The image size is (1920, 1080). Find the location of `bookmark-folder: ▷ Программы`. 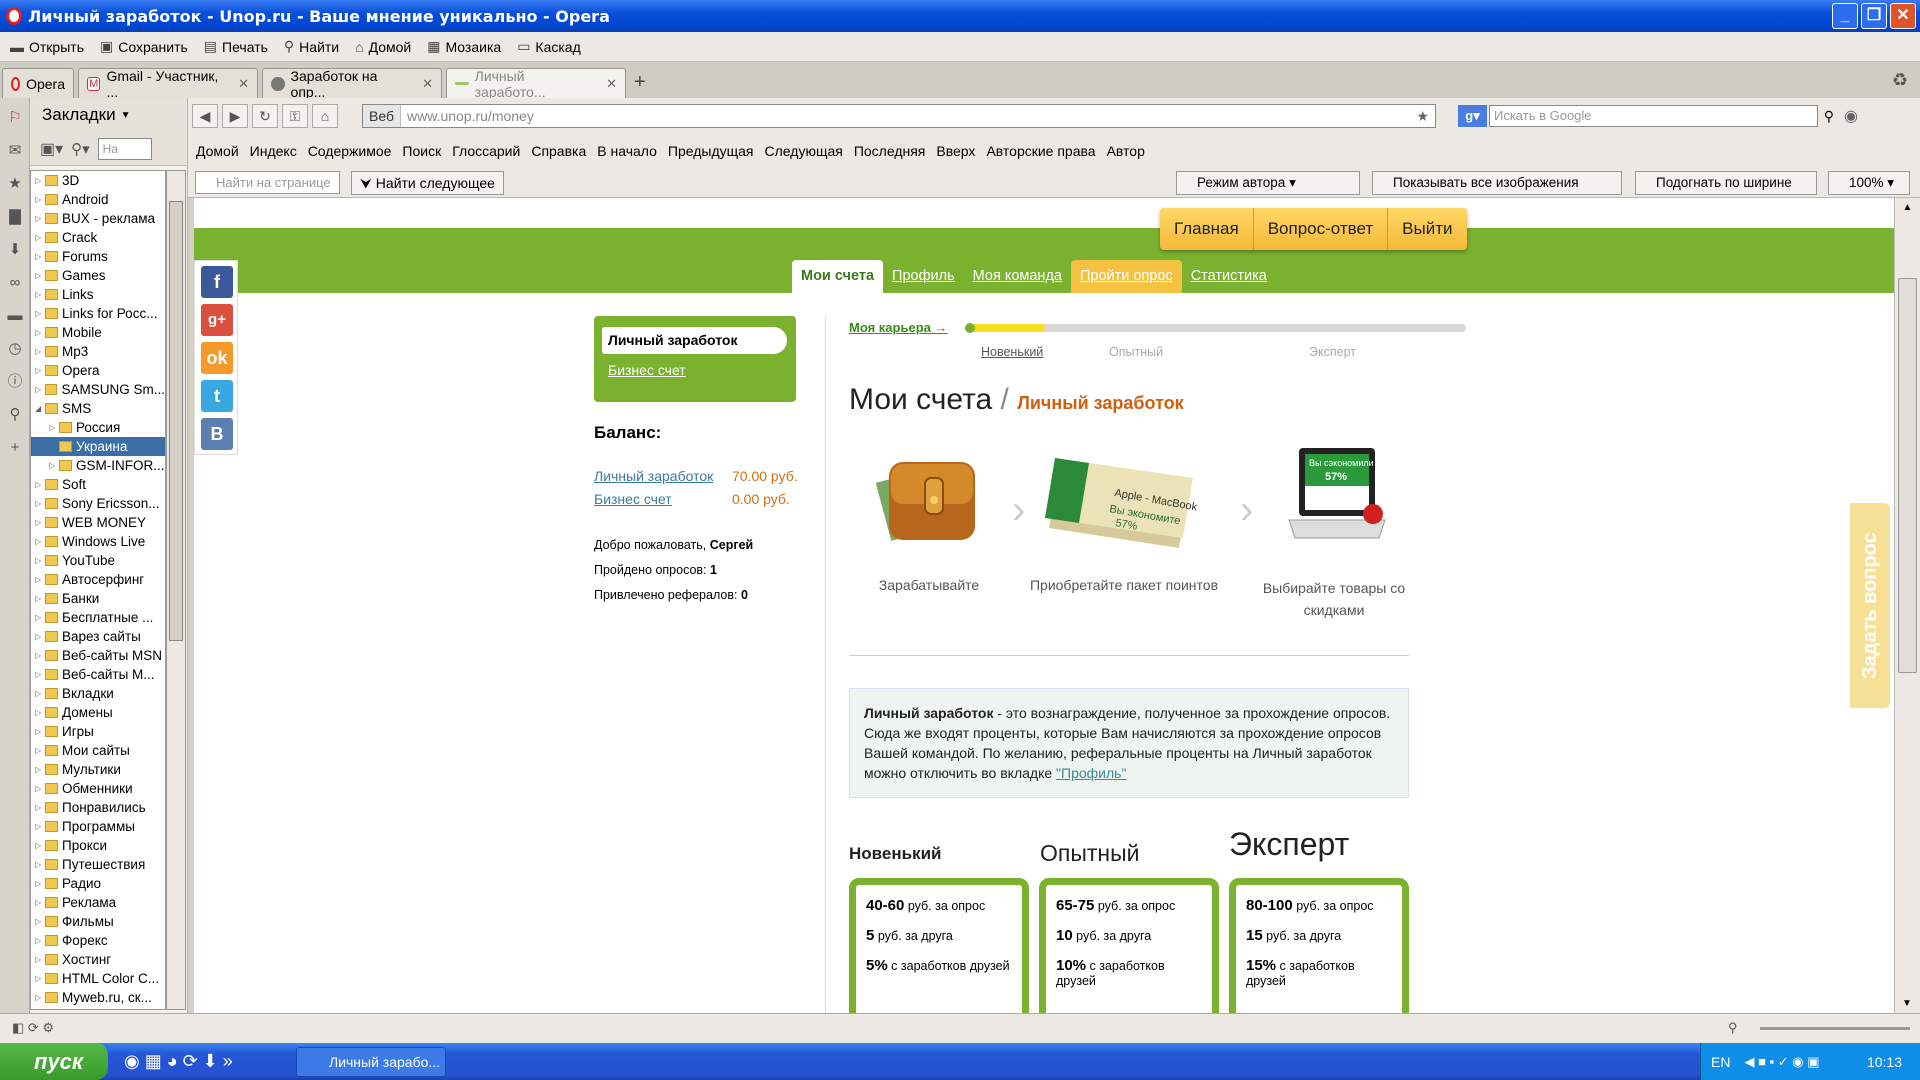

bookmark-folder: ▷ Программы is located at coordinates (98, 826).